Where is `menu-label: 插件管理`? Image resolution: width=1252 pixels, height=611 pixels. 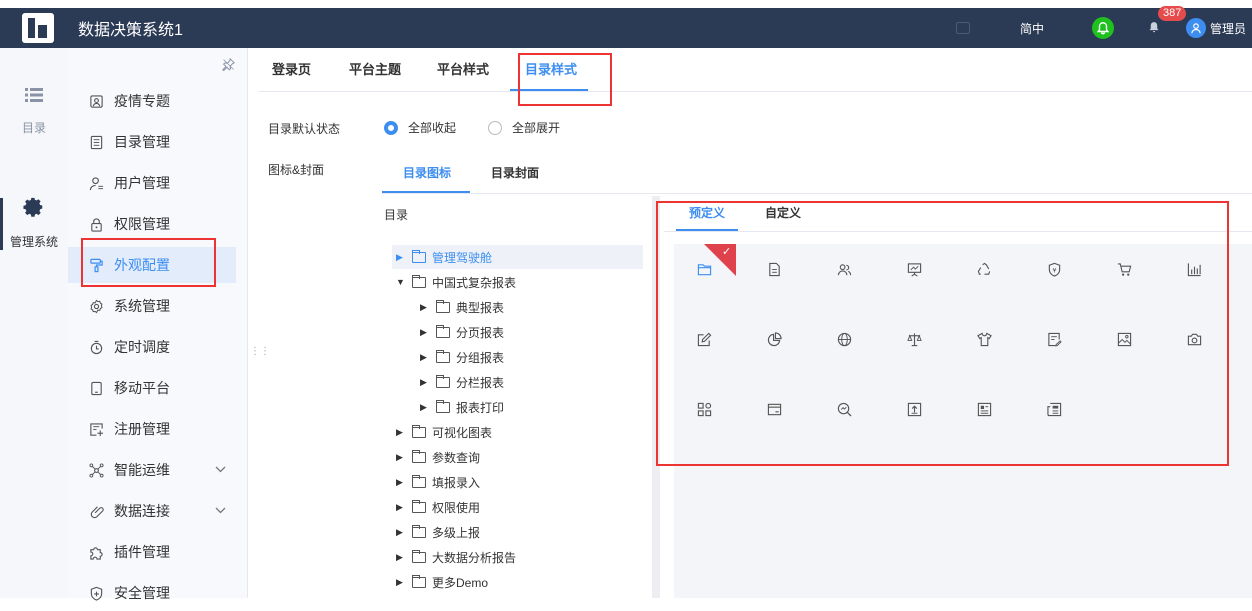 menu-label: 插件管理 is located at coordinates (142, 552).